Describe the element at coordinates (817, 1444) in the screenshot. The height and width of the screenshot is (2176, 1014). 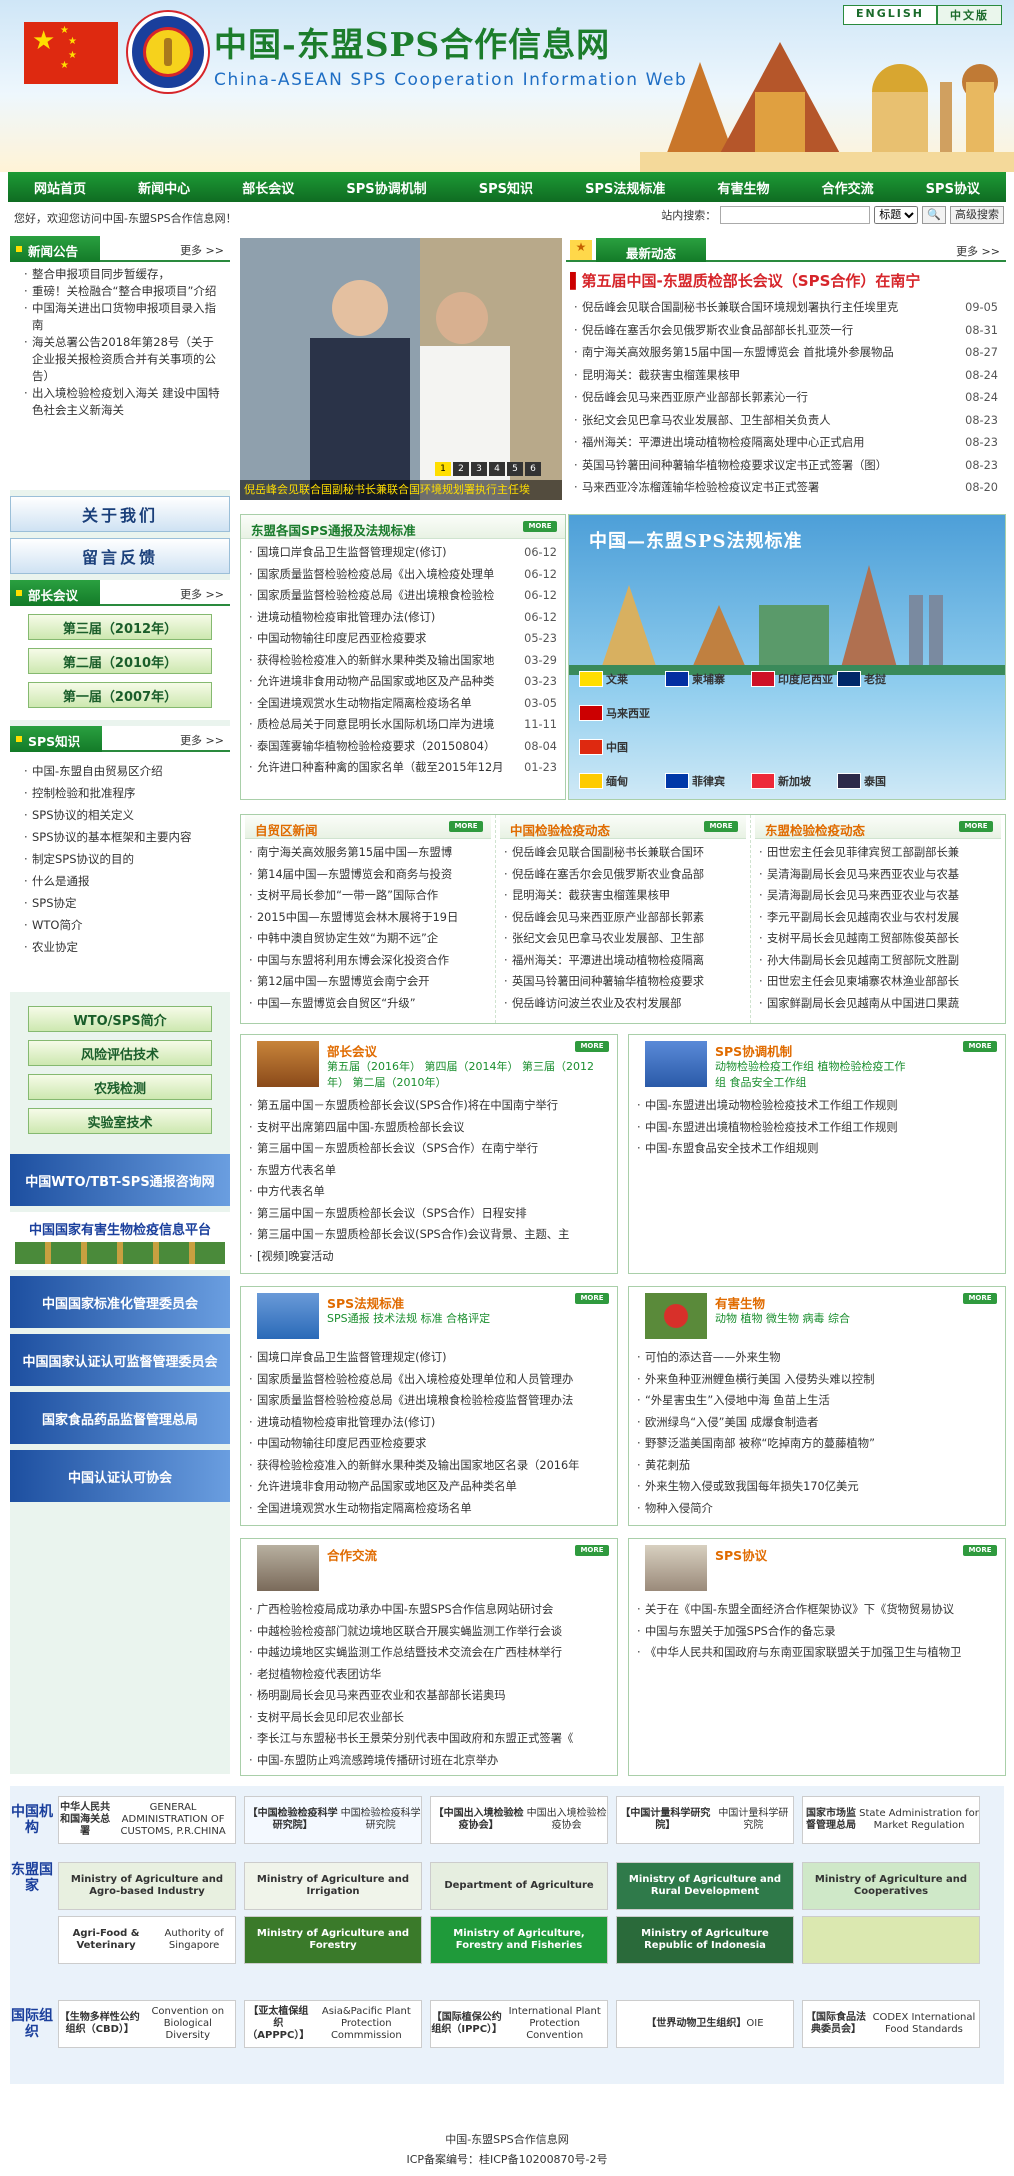
I see `news-item: 野蓼泛滥美国南部 被称“吃掉南方的蔓藤植物”` at that location.